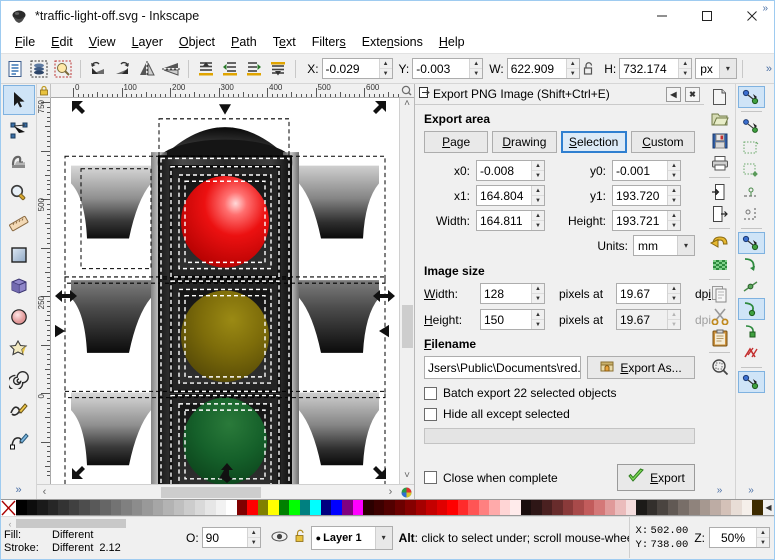  What do you see at coordinates (8, 508) in the screenshot?
I see `none-color-swatch` at bounding box center [8, 508].